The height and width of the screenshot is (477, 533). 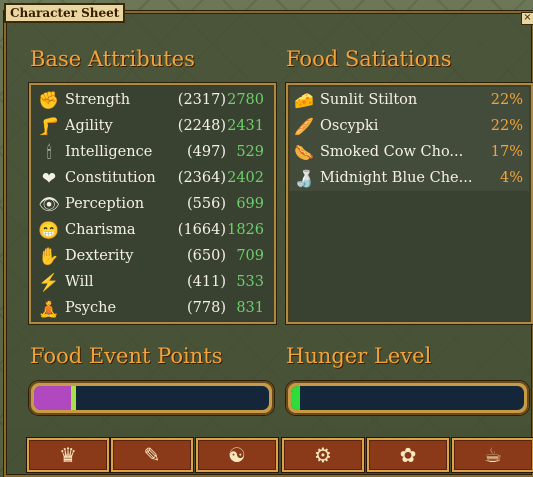 What do you see at coordinates (206, 204) in the screenshot?
I see `attribute-base: (556)` at bounding box center [206, 204].